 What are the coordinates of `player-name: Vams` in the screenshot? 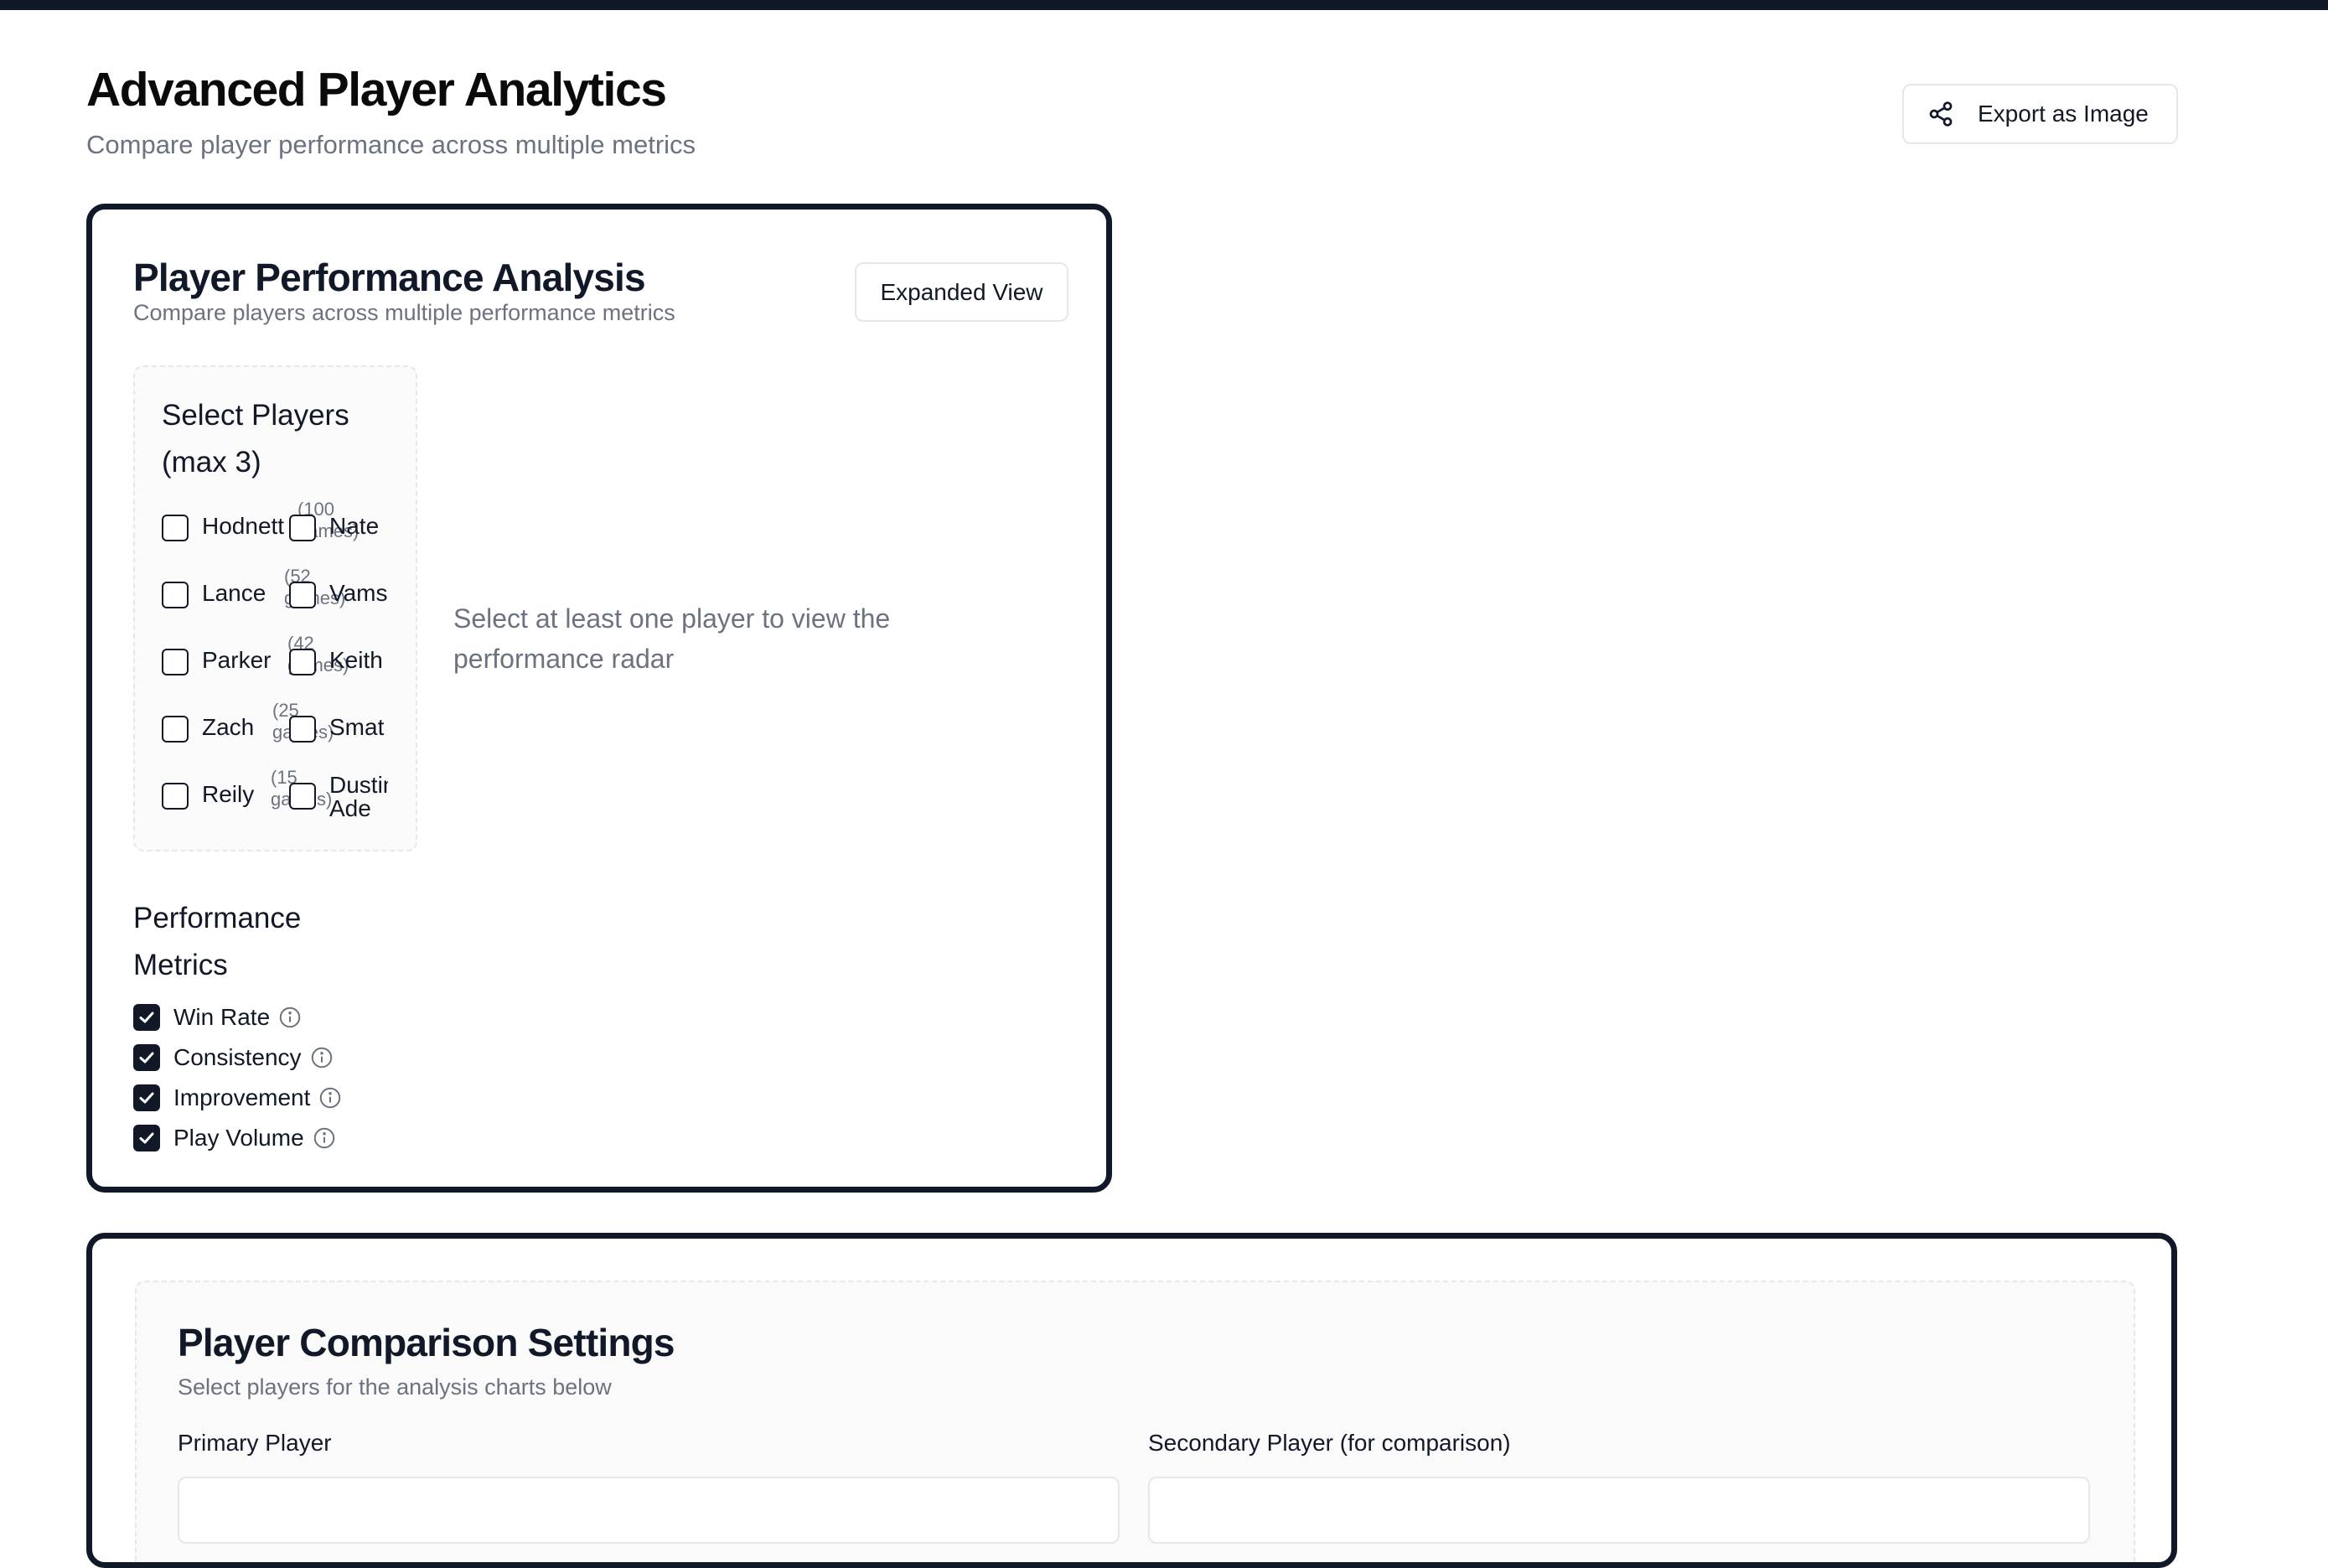 It's located at (358, 593).